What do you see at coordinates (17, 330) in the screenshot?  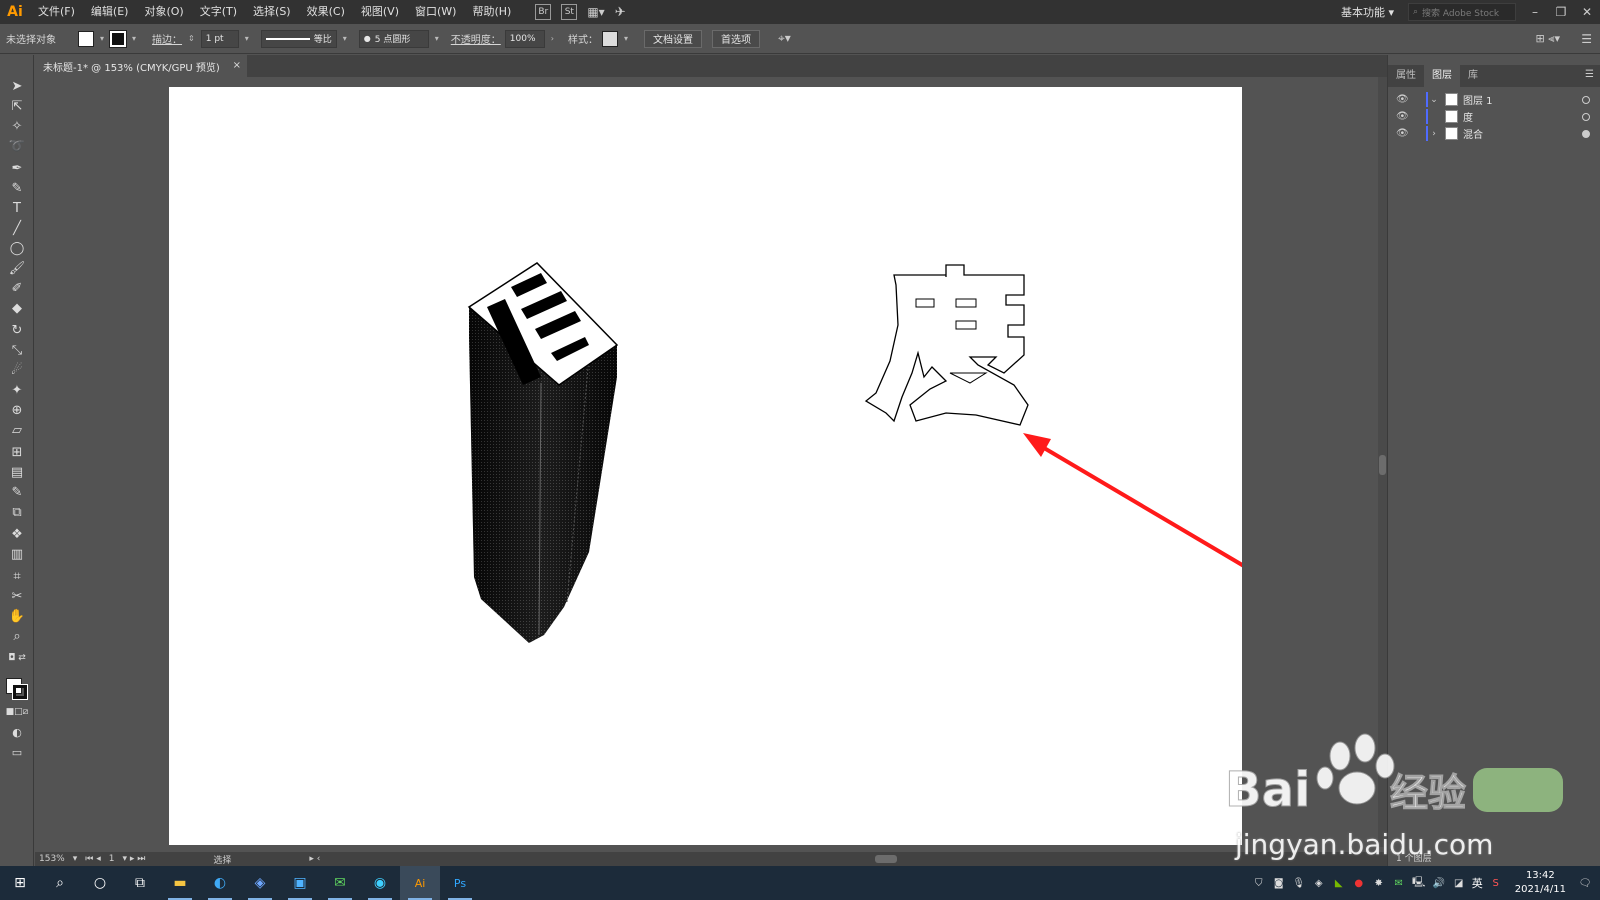 I see `rotate-tool-icon: ↻` at bounding box center [17, 330].